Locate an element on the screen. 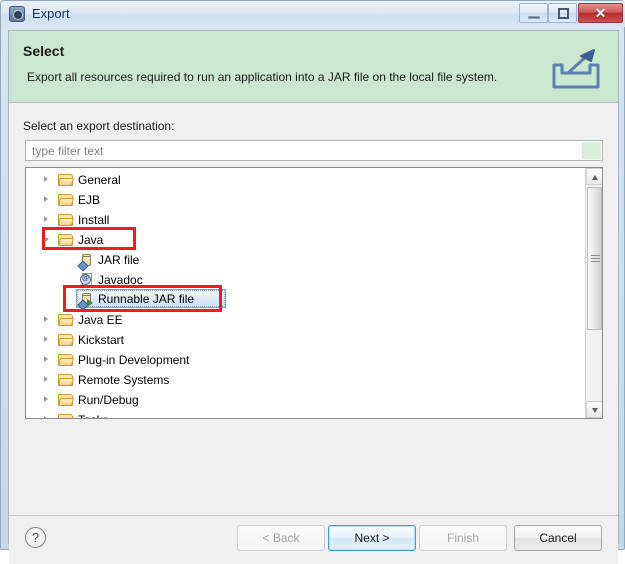 The image size is (625, 564). page-title: Select is located at coordinates (44, 51).